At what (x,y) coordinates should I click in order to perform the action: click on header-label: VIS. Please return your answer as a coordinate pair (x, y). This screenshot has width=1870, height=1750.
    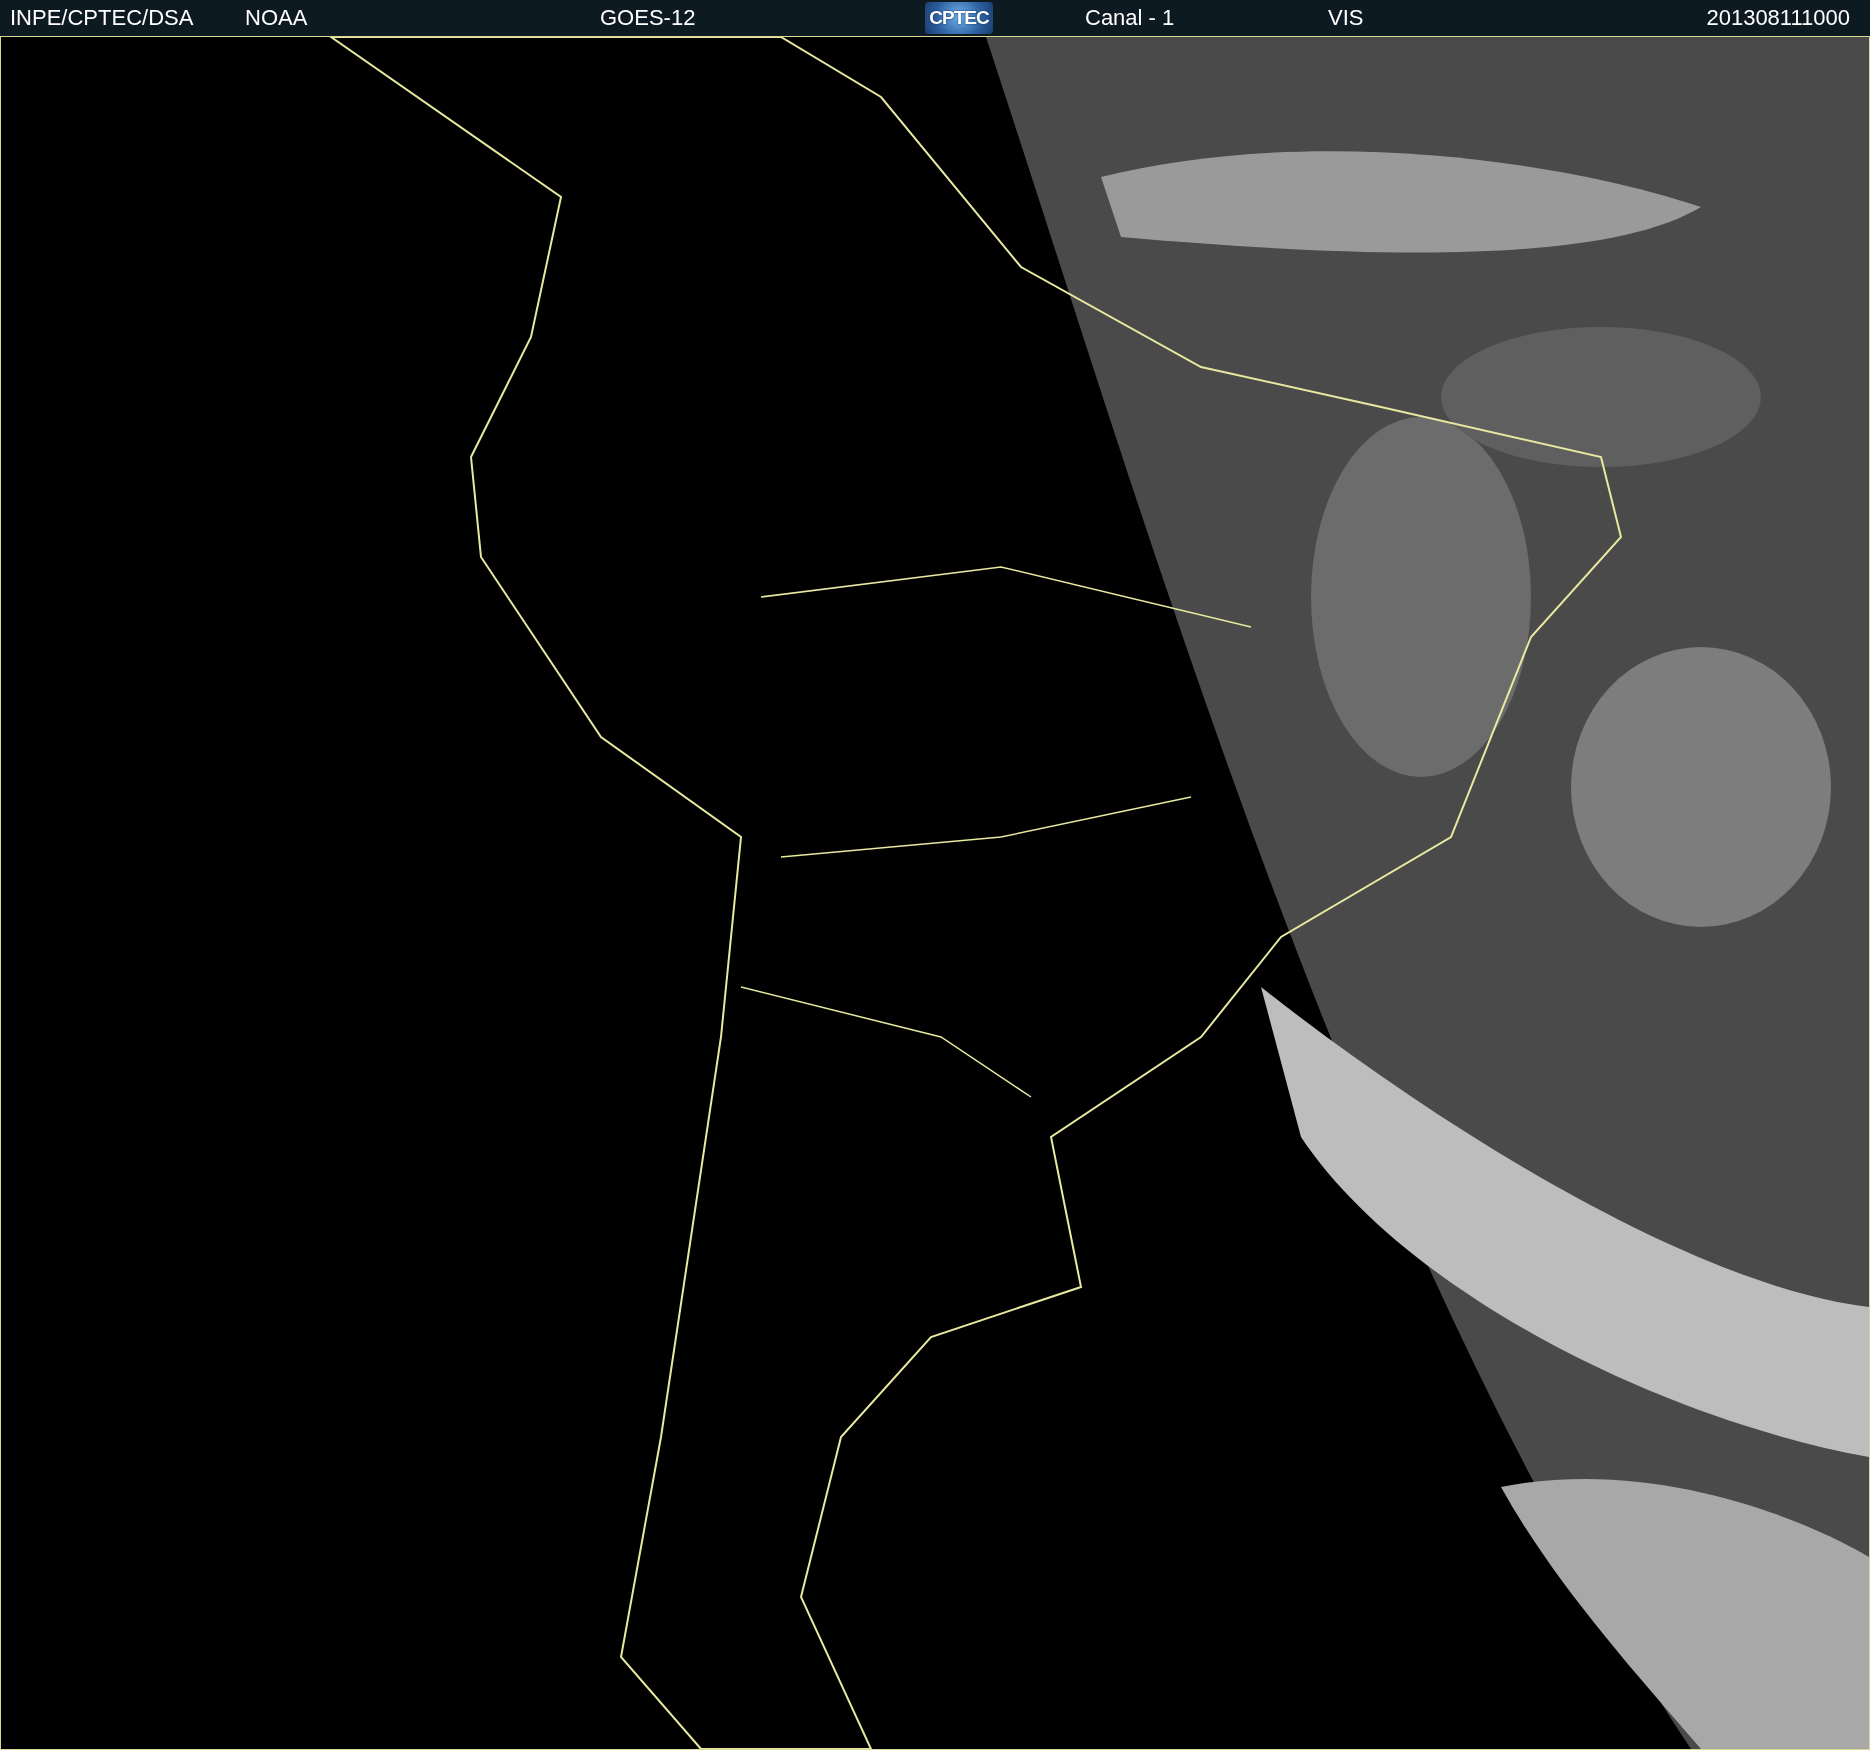
    Looking at the image, I should click on (1346, 18).